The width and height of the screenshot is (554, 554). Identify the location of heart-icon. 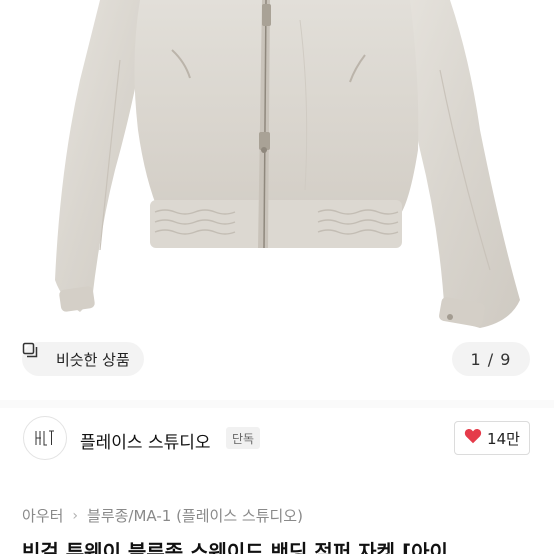
(473, 438).